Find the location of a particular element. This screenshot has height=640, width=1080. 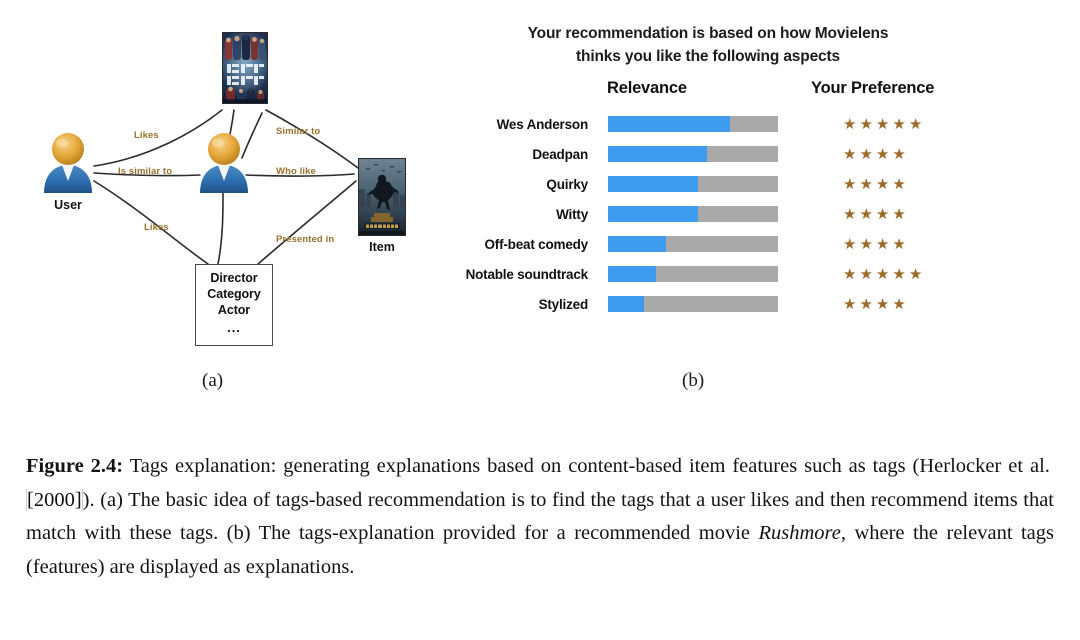

aspect-label: Deadpan is located at coordinates (560, 154).